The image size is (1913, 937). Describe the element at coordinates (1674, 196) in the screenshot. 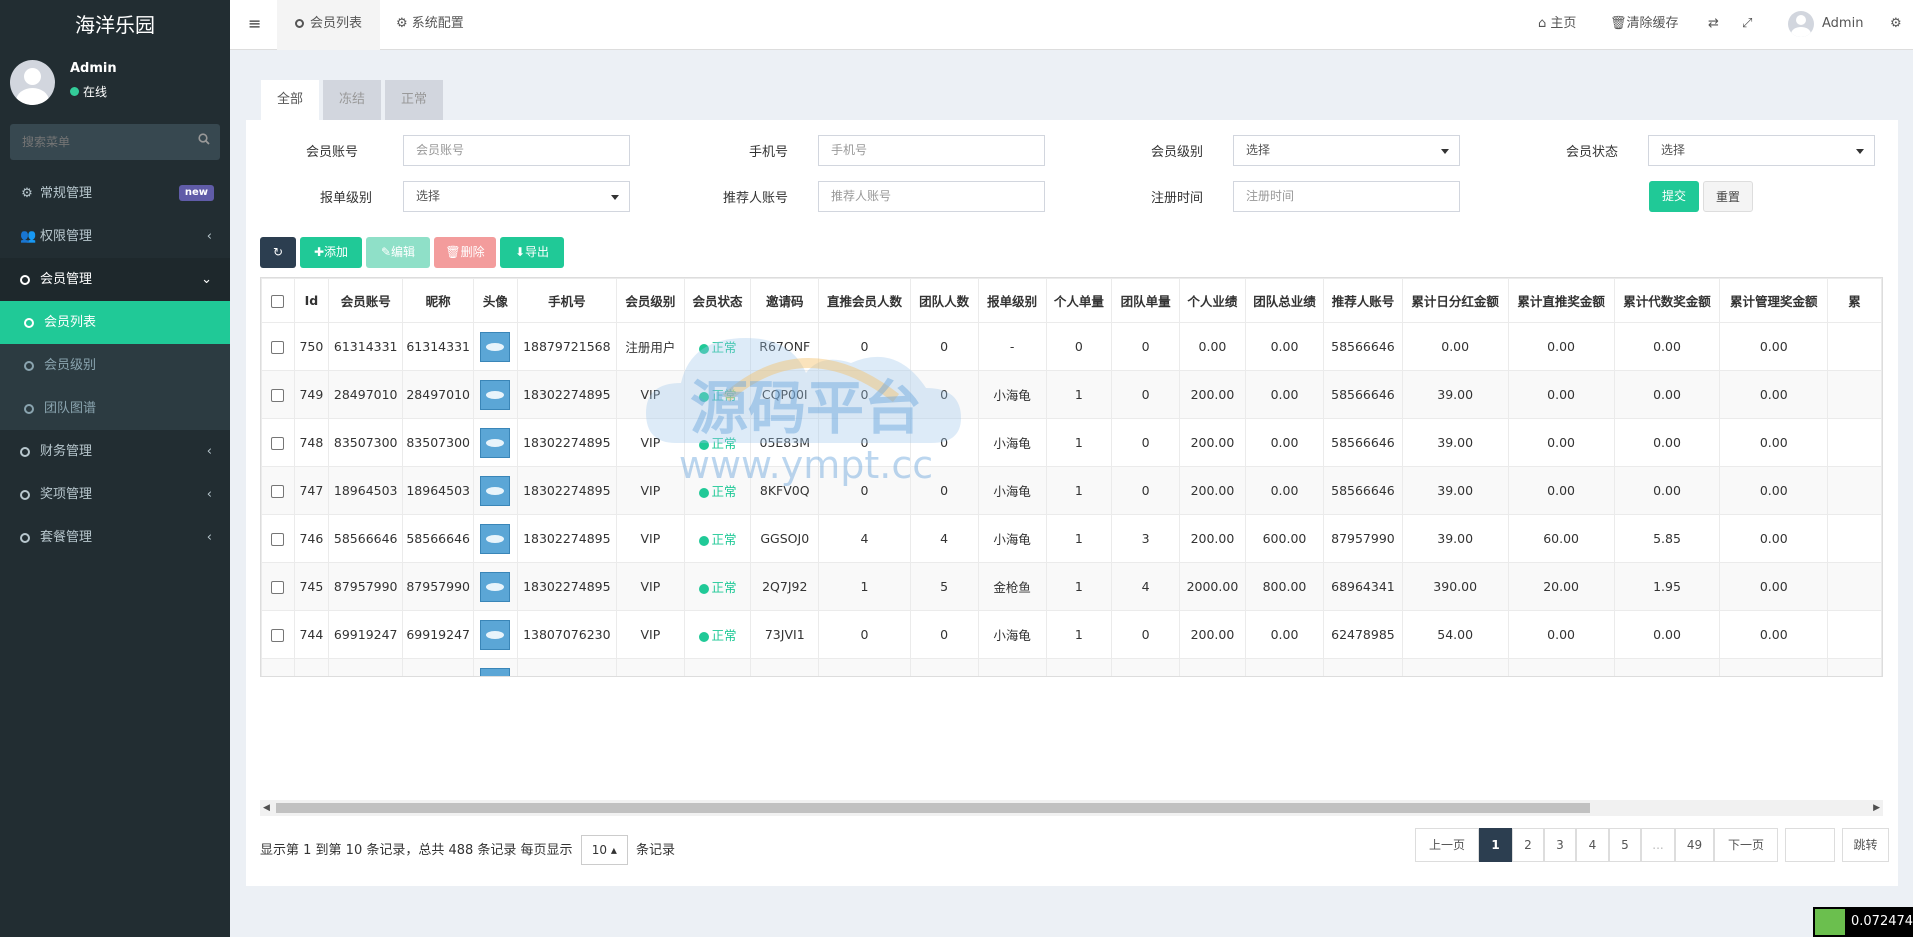

I see `submit-button: 提交` at that location.